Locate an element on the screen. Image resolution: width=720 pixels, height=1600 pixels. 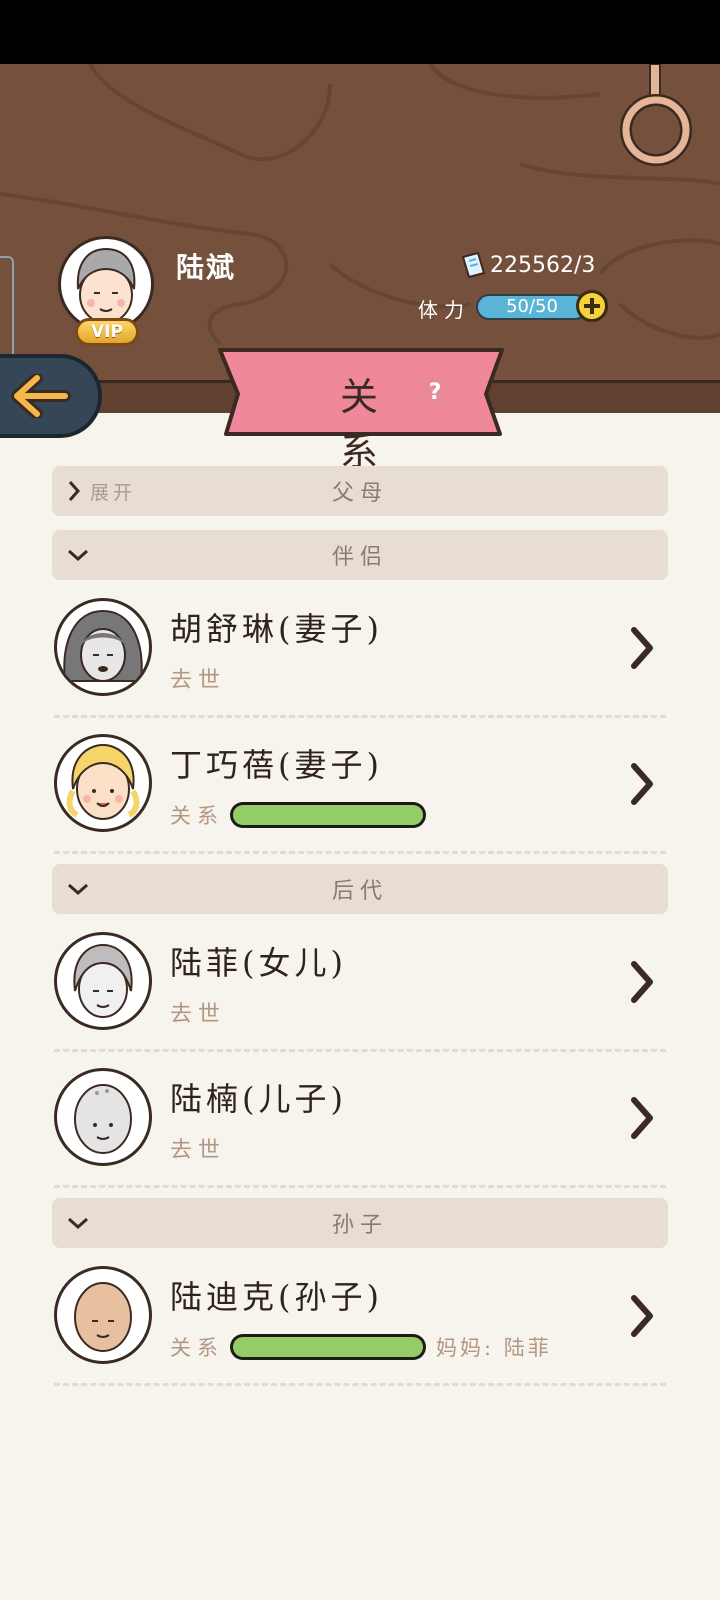
section-descendants: 后代 is located at coordinates (360, 889).